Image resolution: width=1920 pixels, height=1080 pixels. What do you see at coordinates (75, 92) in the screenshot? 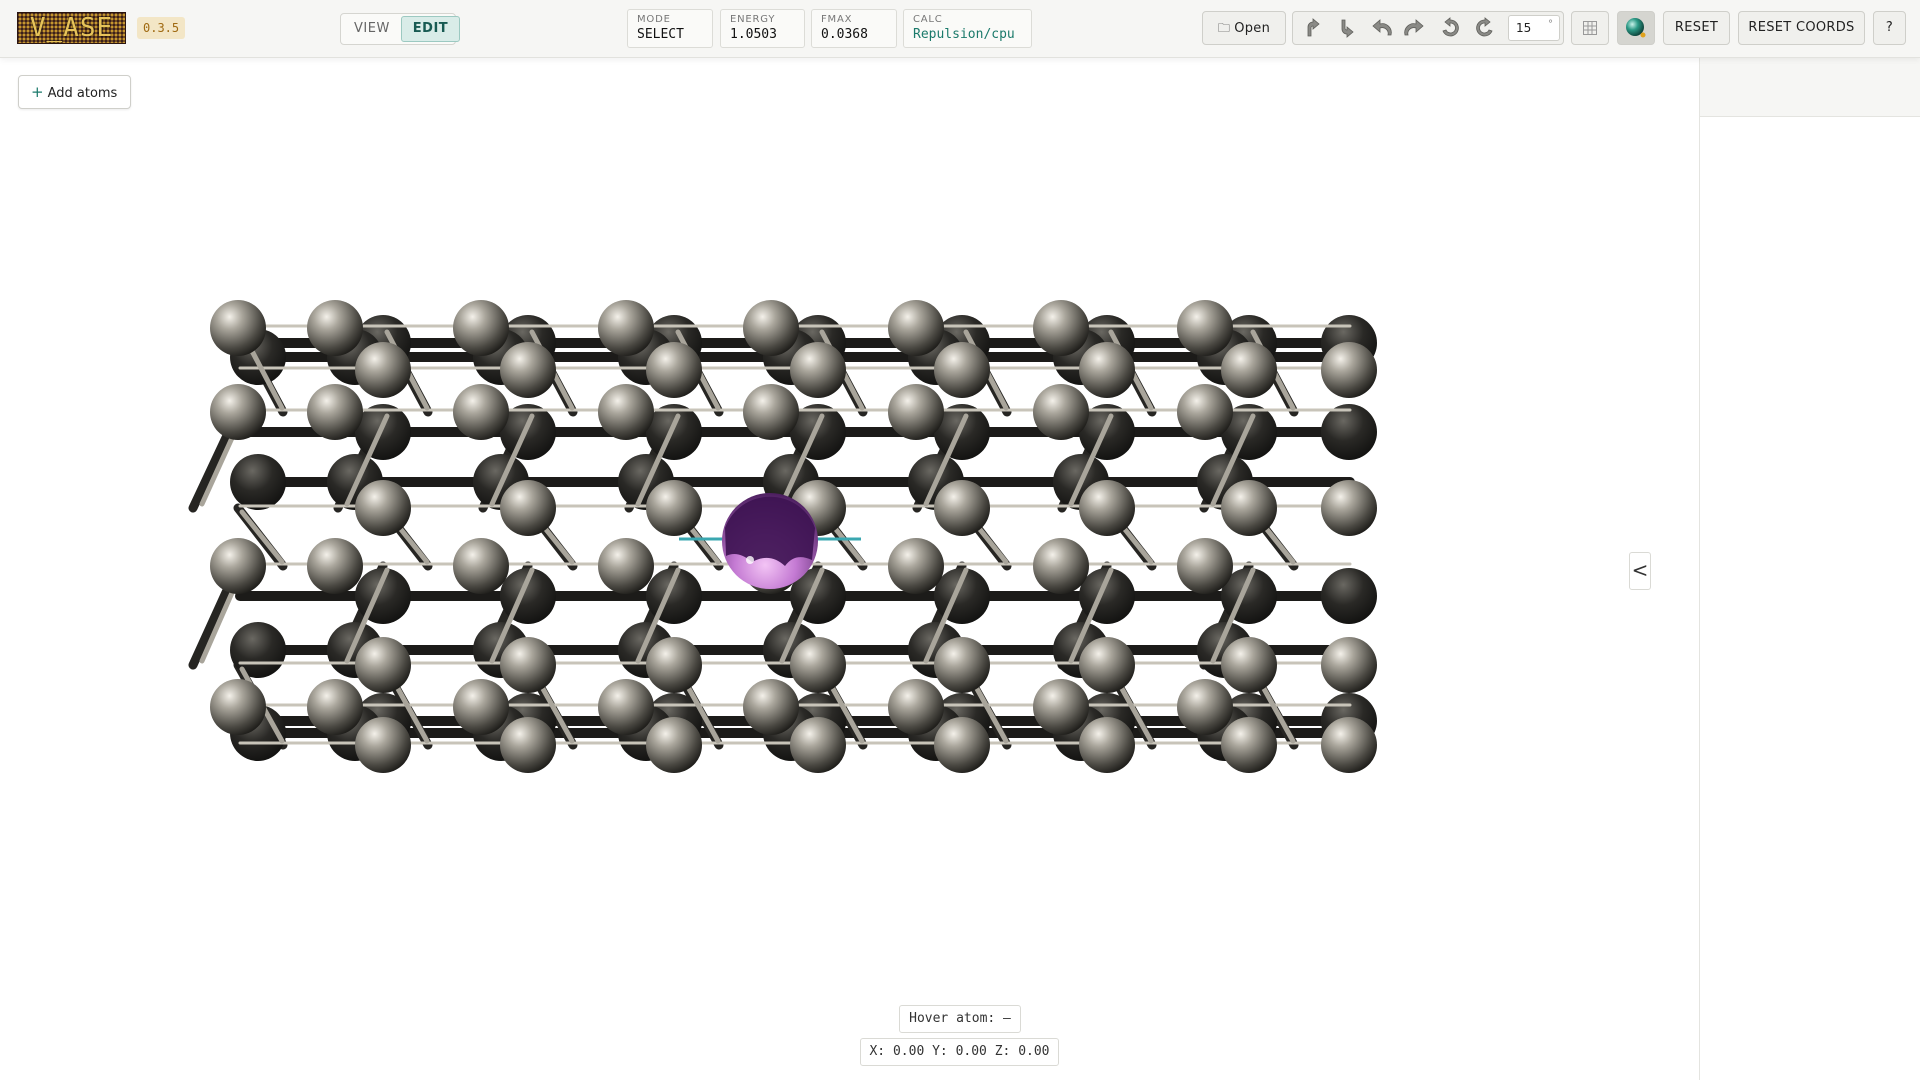
I see `add-atoms-button: + Add atoms` at bounding box center [75, 92].